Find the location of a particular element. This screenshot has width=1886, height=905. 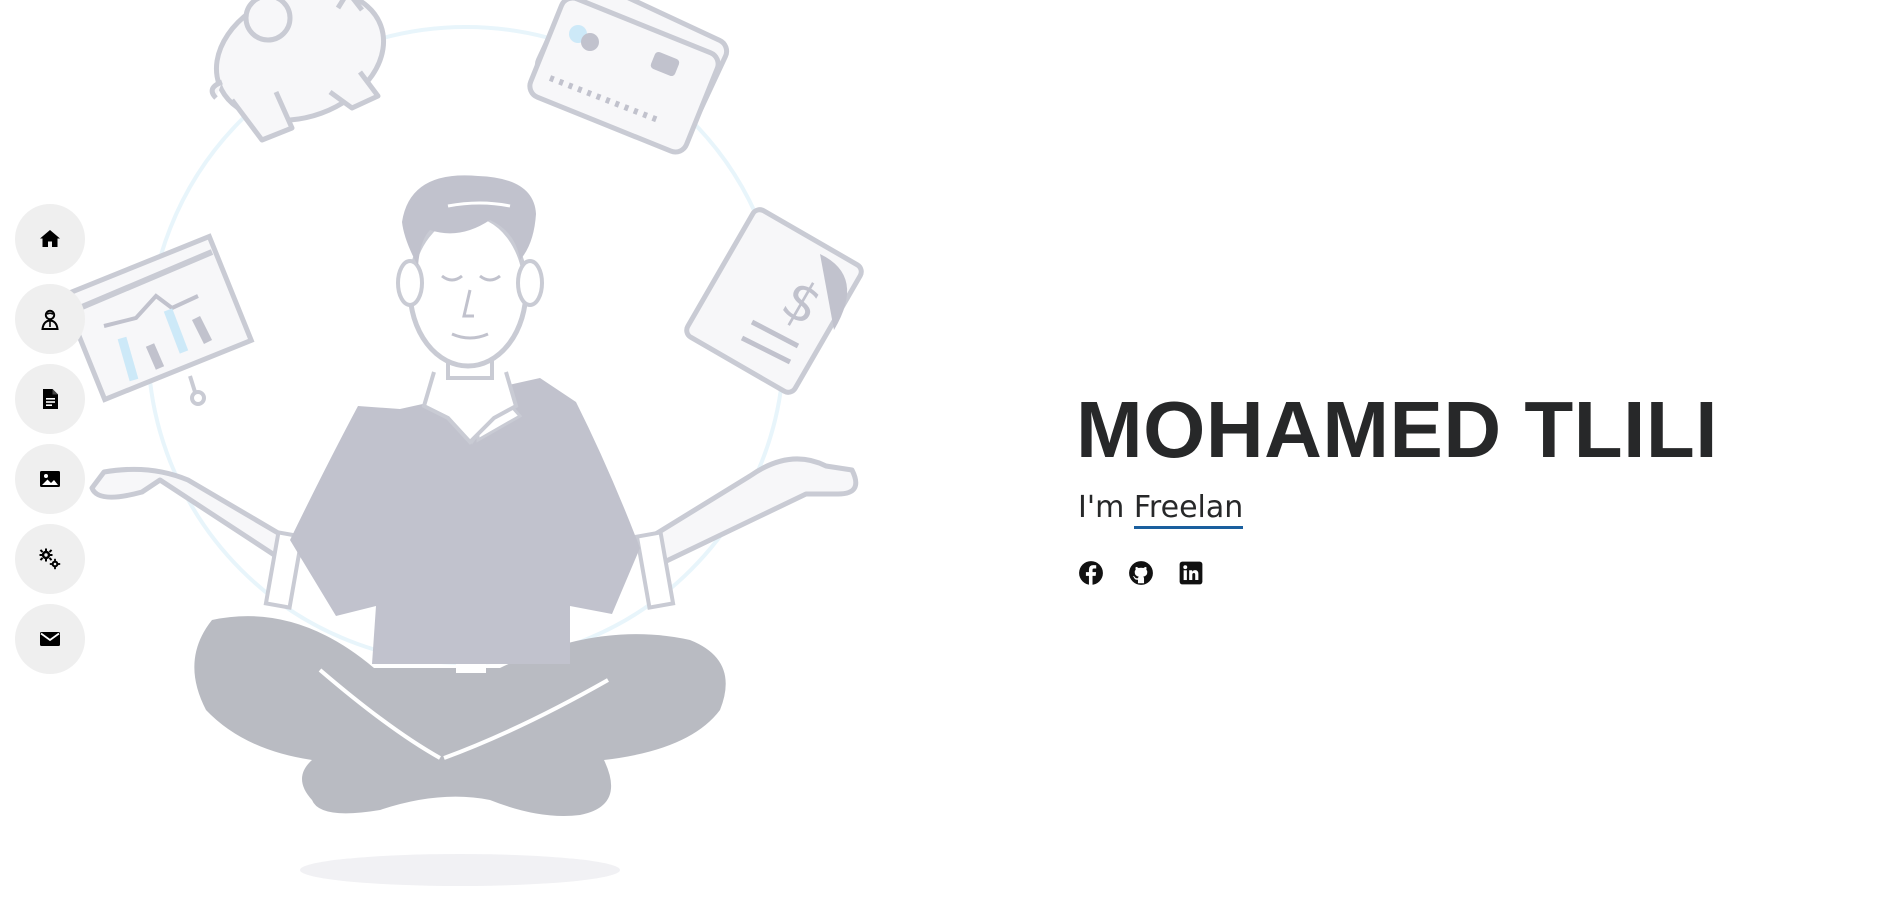

envelope-icon is located at coordinates (50, 639).